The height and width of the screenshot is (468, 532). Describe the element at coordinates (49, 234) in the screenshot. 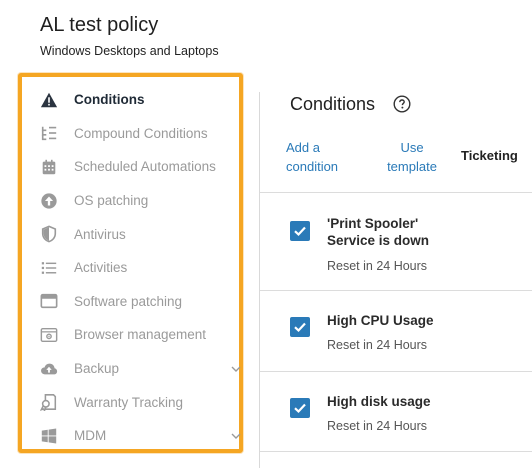

I see `shield-icon` at that location.